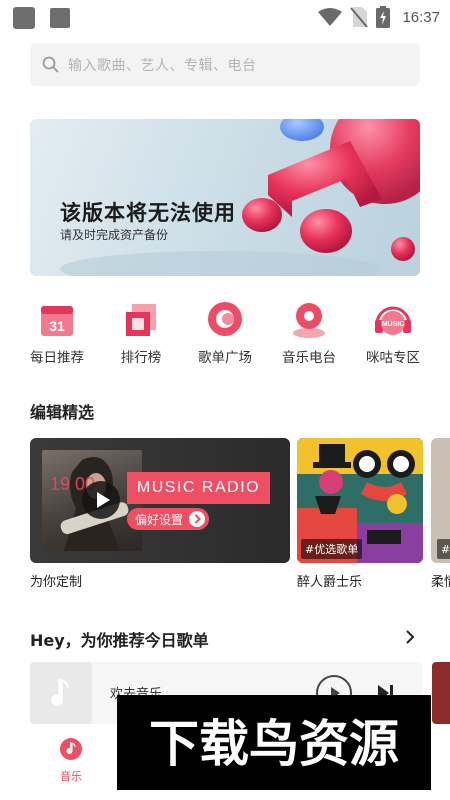 The image size is (450, 800). I want to click on nav-label: 咪咕专区, so click(393, 358).